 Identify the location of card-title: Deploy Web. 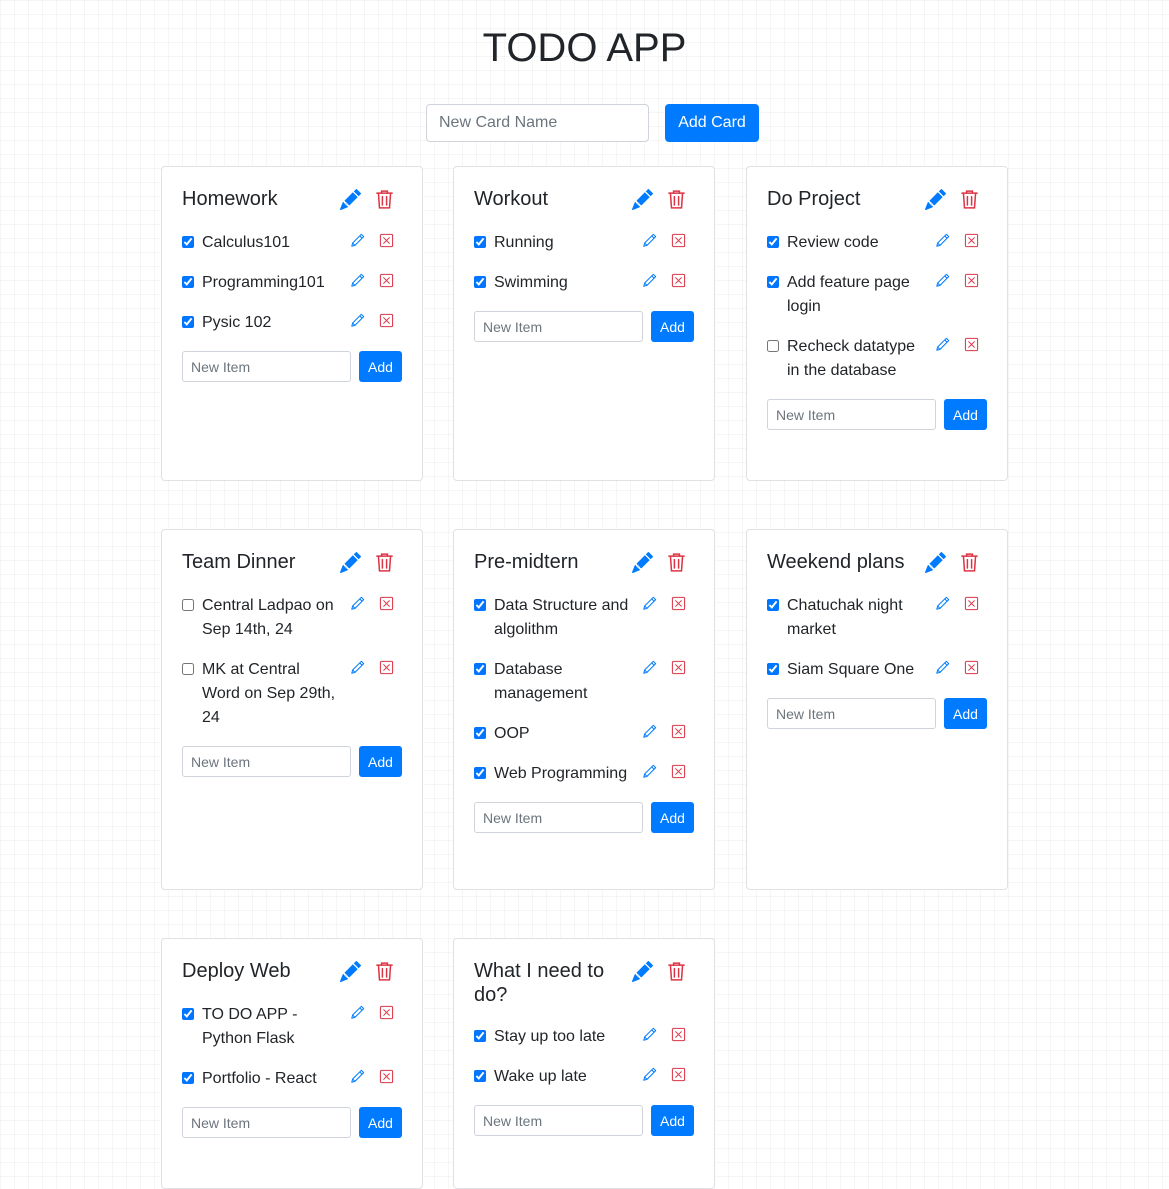
(236, 971).